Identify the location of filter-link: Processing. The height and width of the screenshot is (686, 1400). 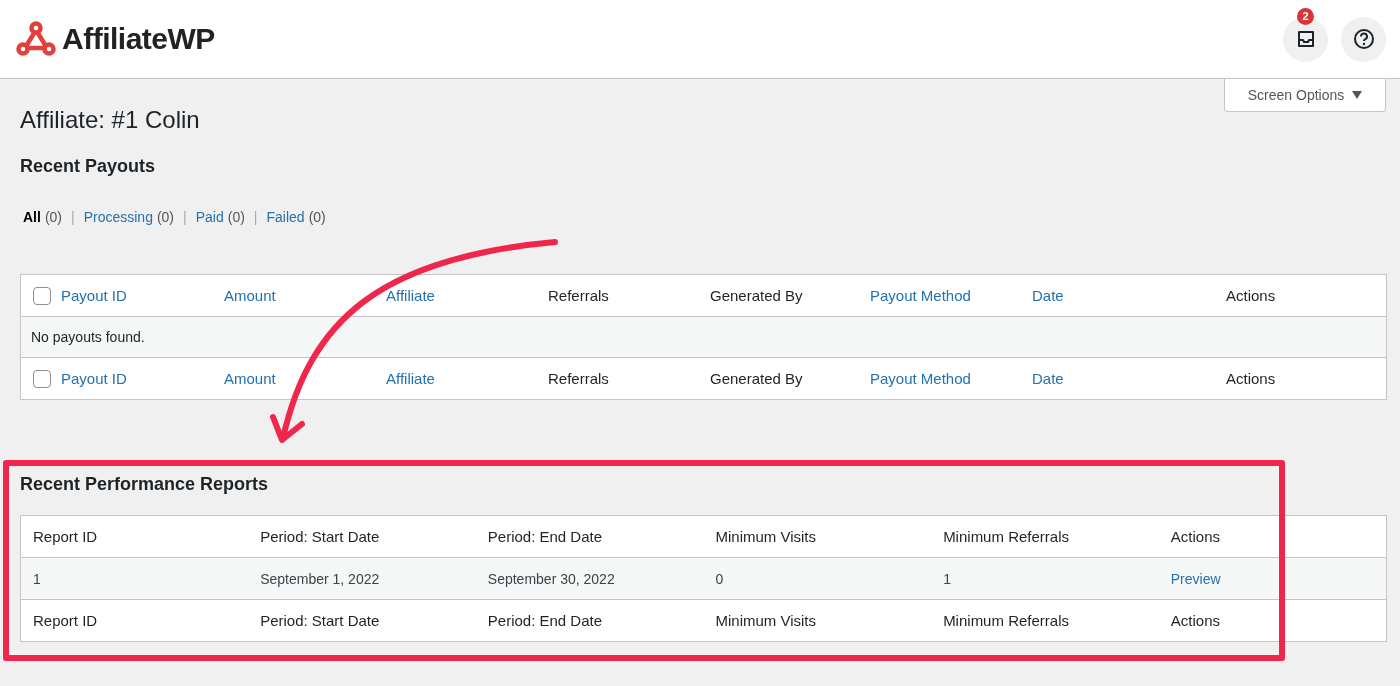
(118, 217).